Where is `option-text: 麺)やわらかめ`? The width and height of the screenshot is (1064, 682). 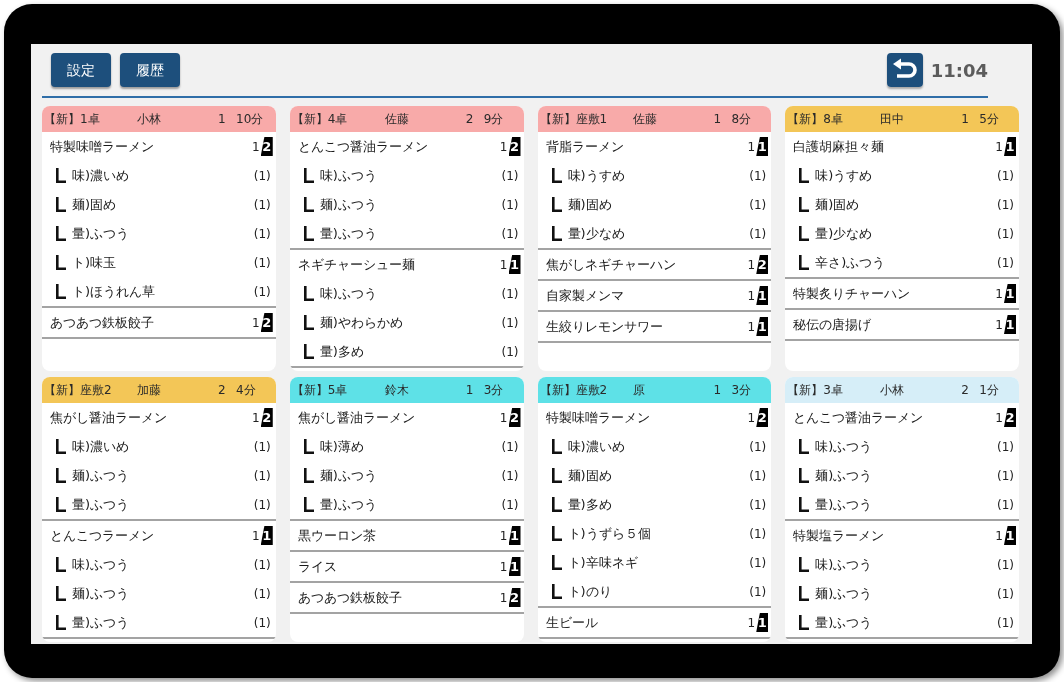 option-text: 麺)やわらかめ is located at coordinates (361, 322).